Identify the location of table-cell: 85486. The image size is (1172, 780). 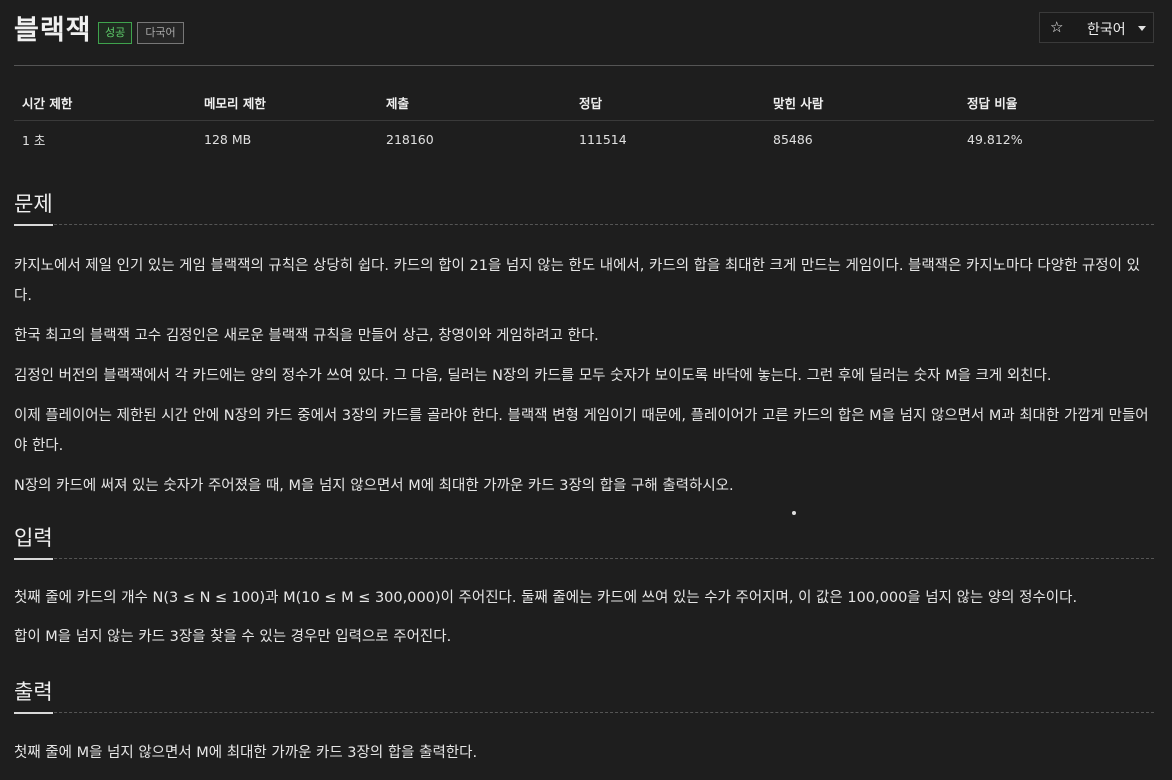
(862, 139).